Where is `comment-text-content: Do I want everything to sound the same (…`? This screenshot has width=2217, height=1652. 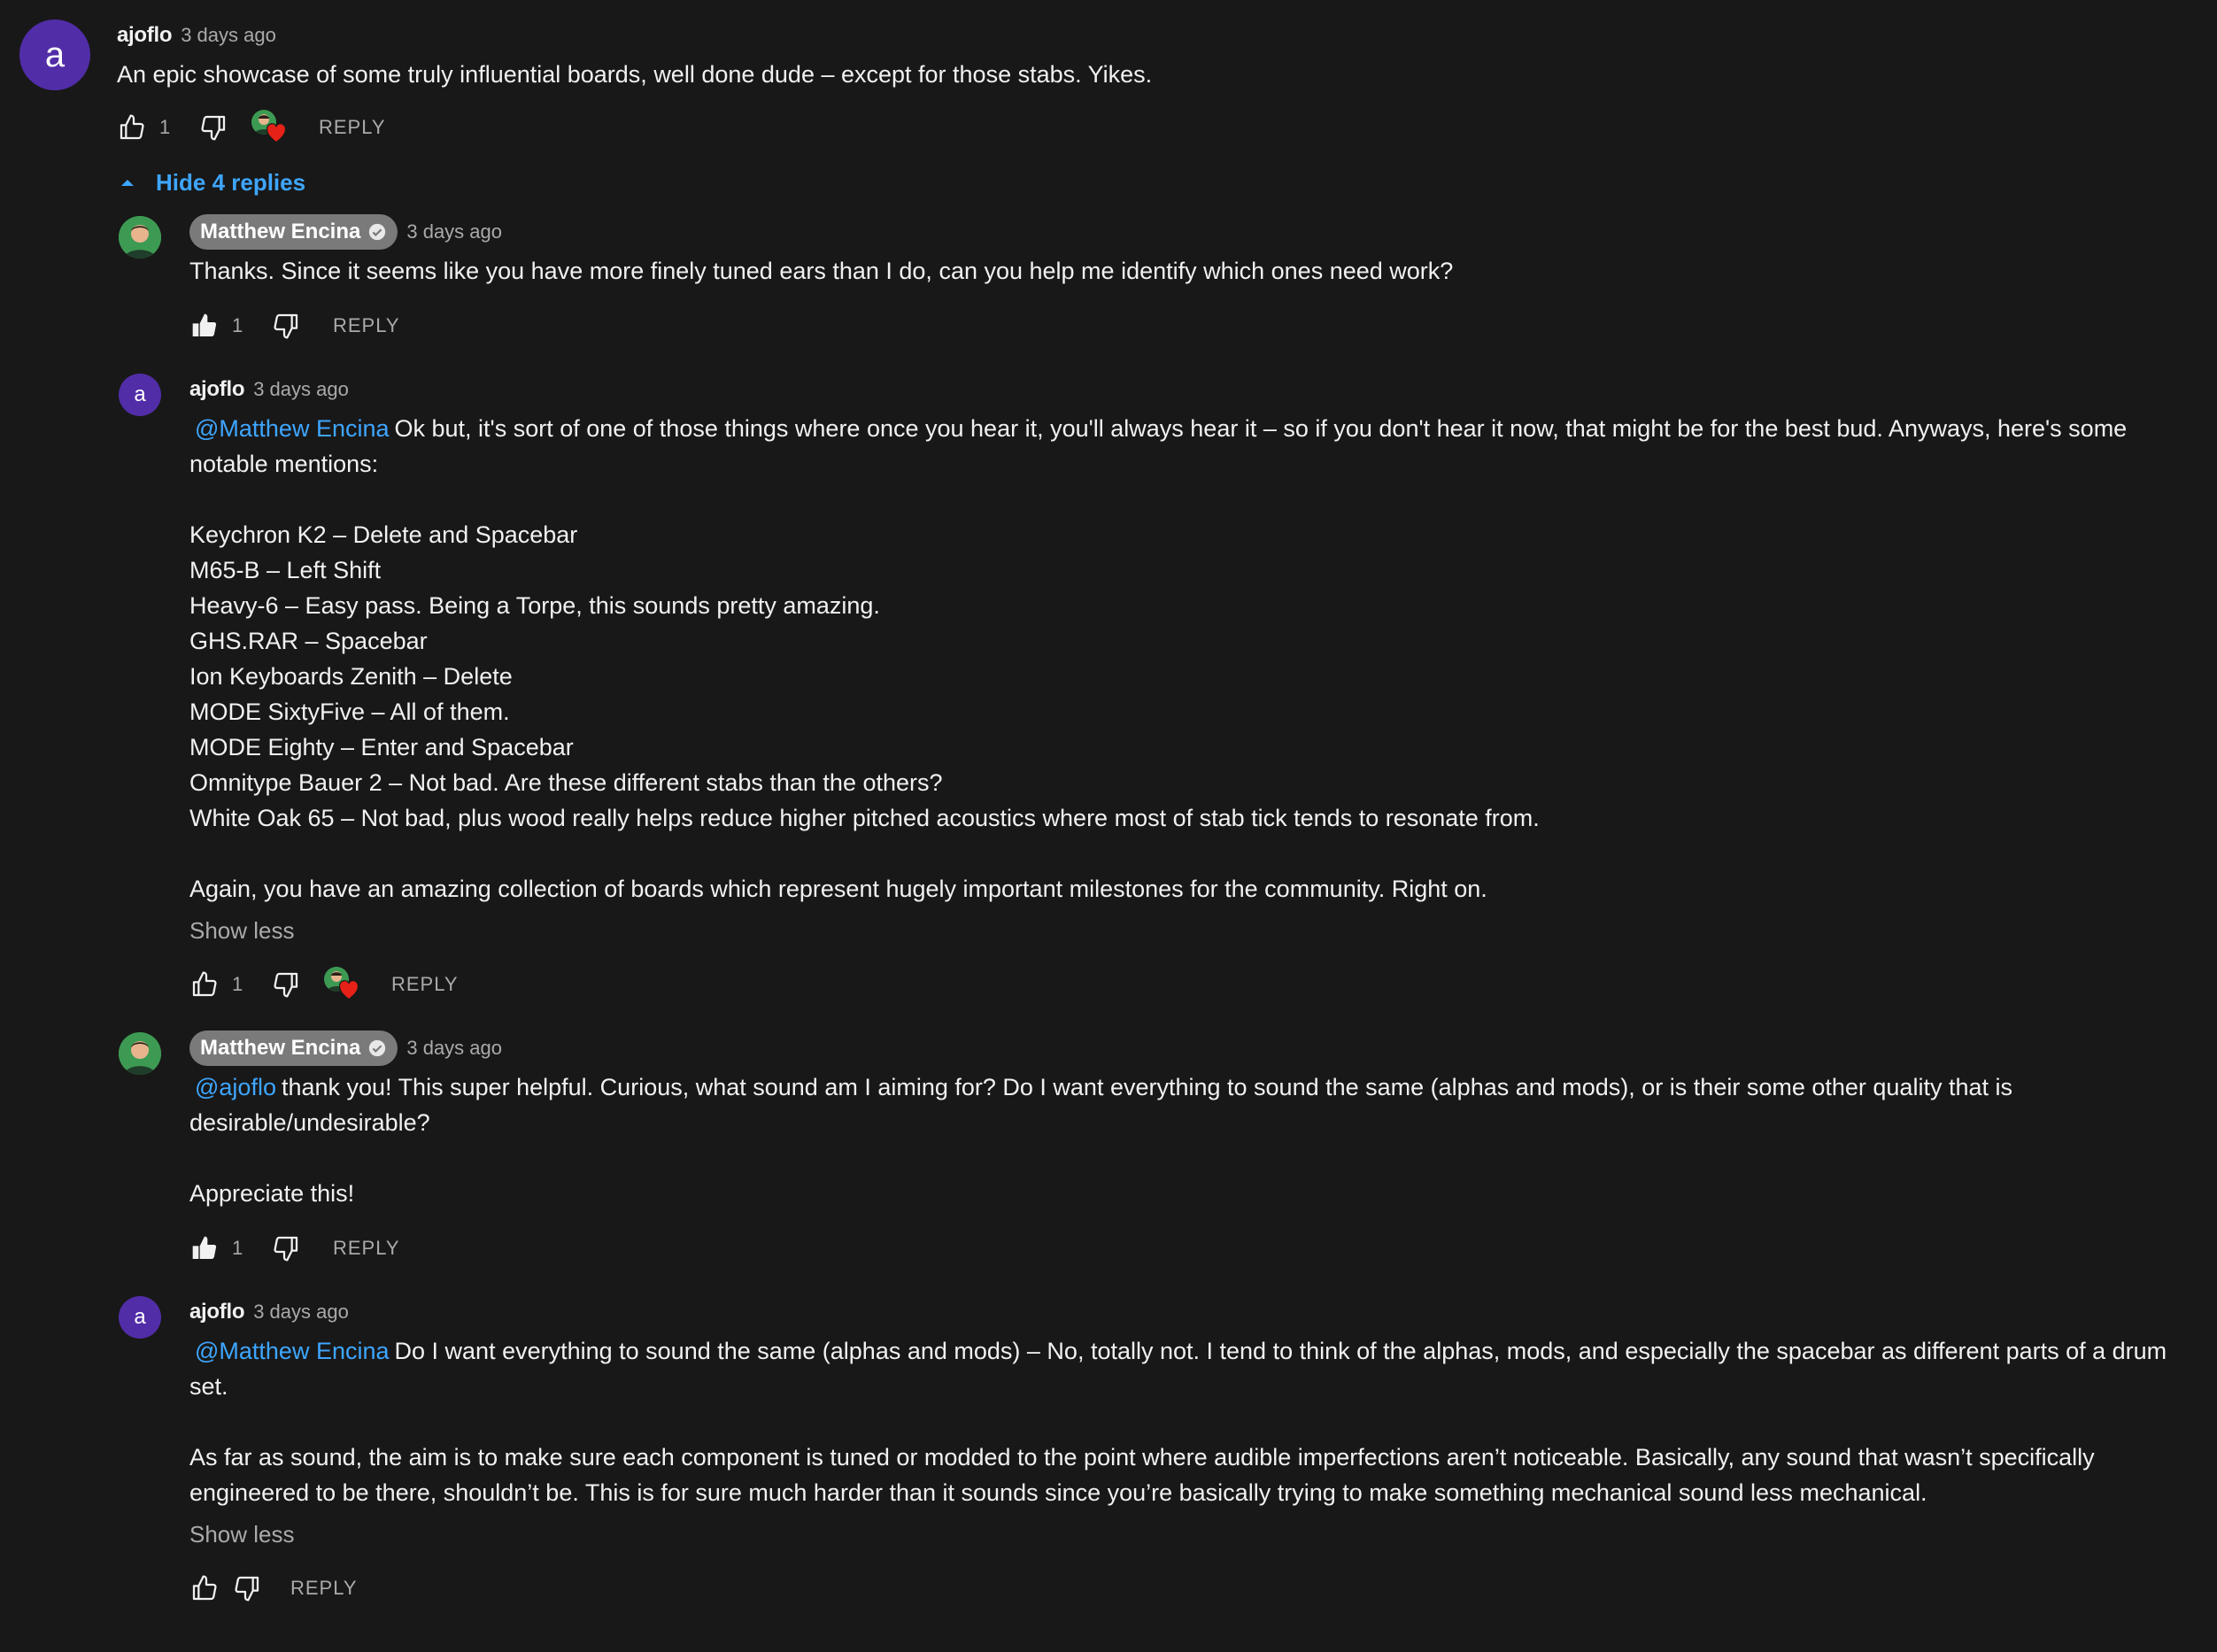
comment-text-content: Do I want everything to sound the same (… is located at coordinates (1178, 1422).